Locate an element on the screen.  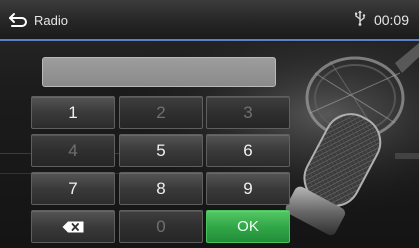
key-1: 1 is located at coordinates (73, 112).